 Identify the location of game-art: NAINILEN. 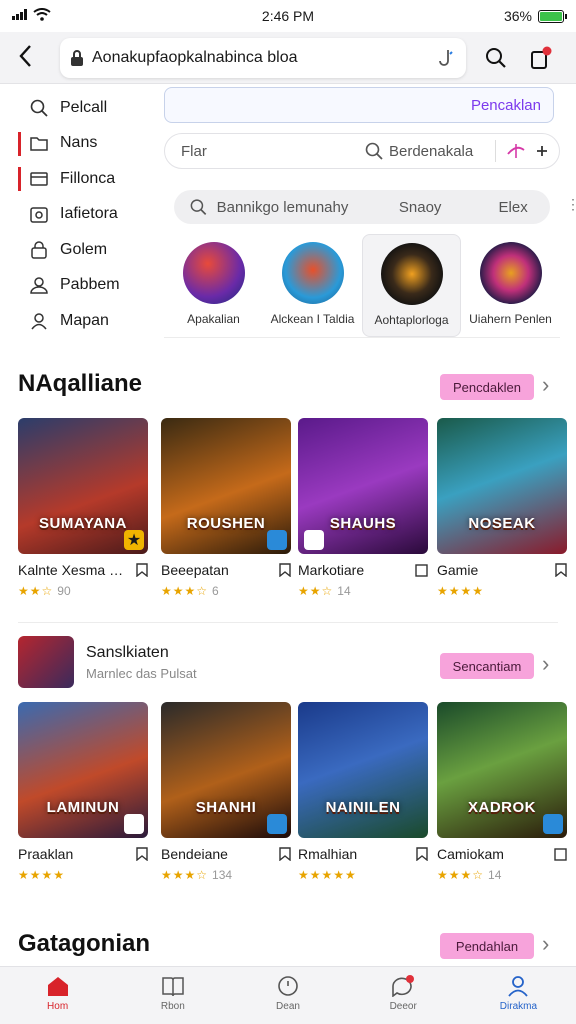
(363, 770).